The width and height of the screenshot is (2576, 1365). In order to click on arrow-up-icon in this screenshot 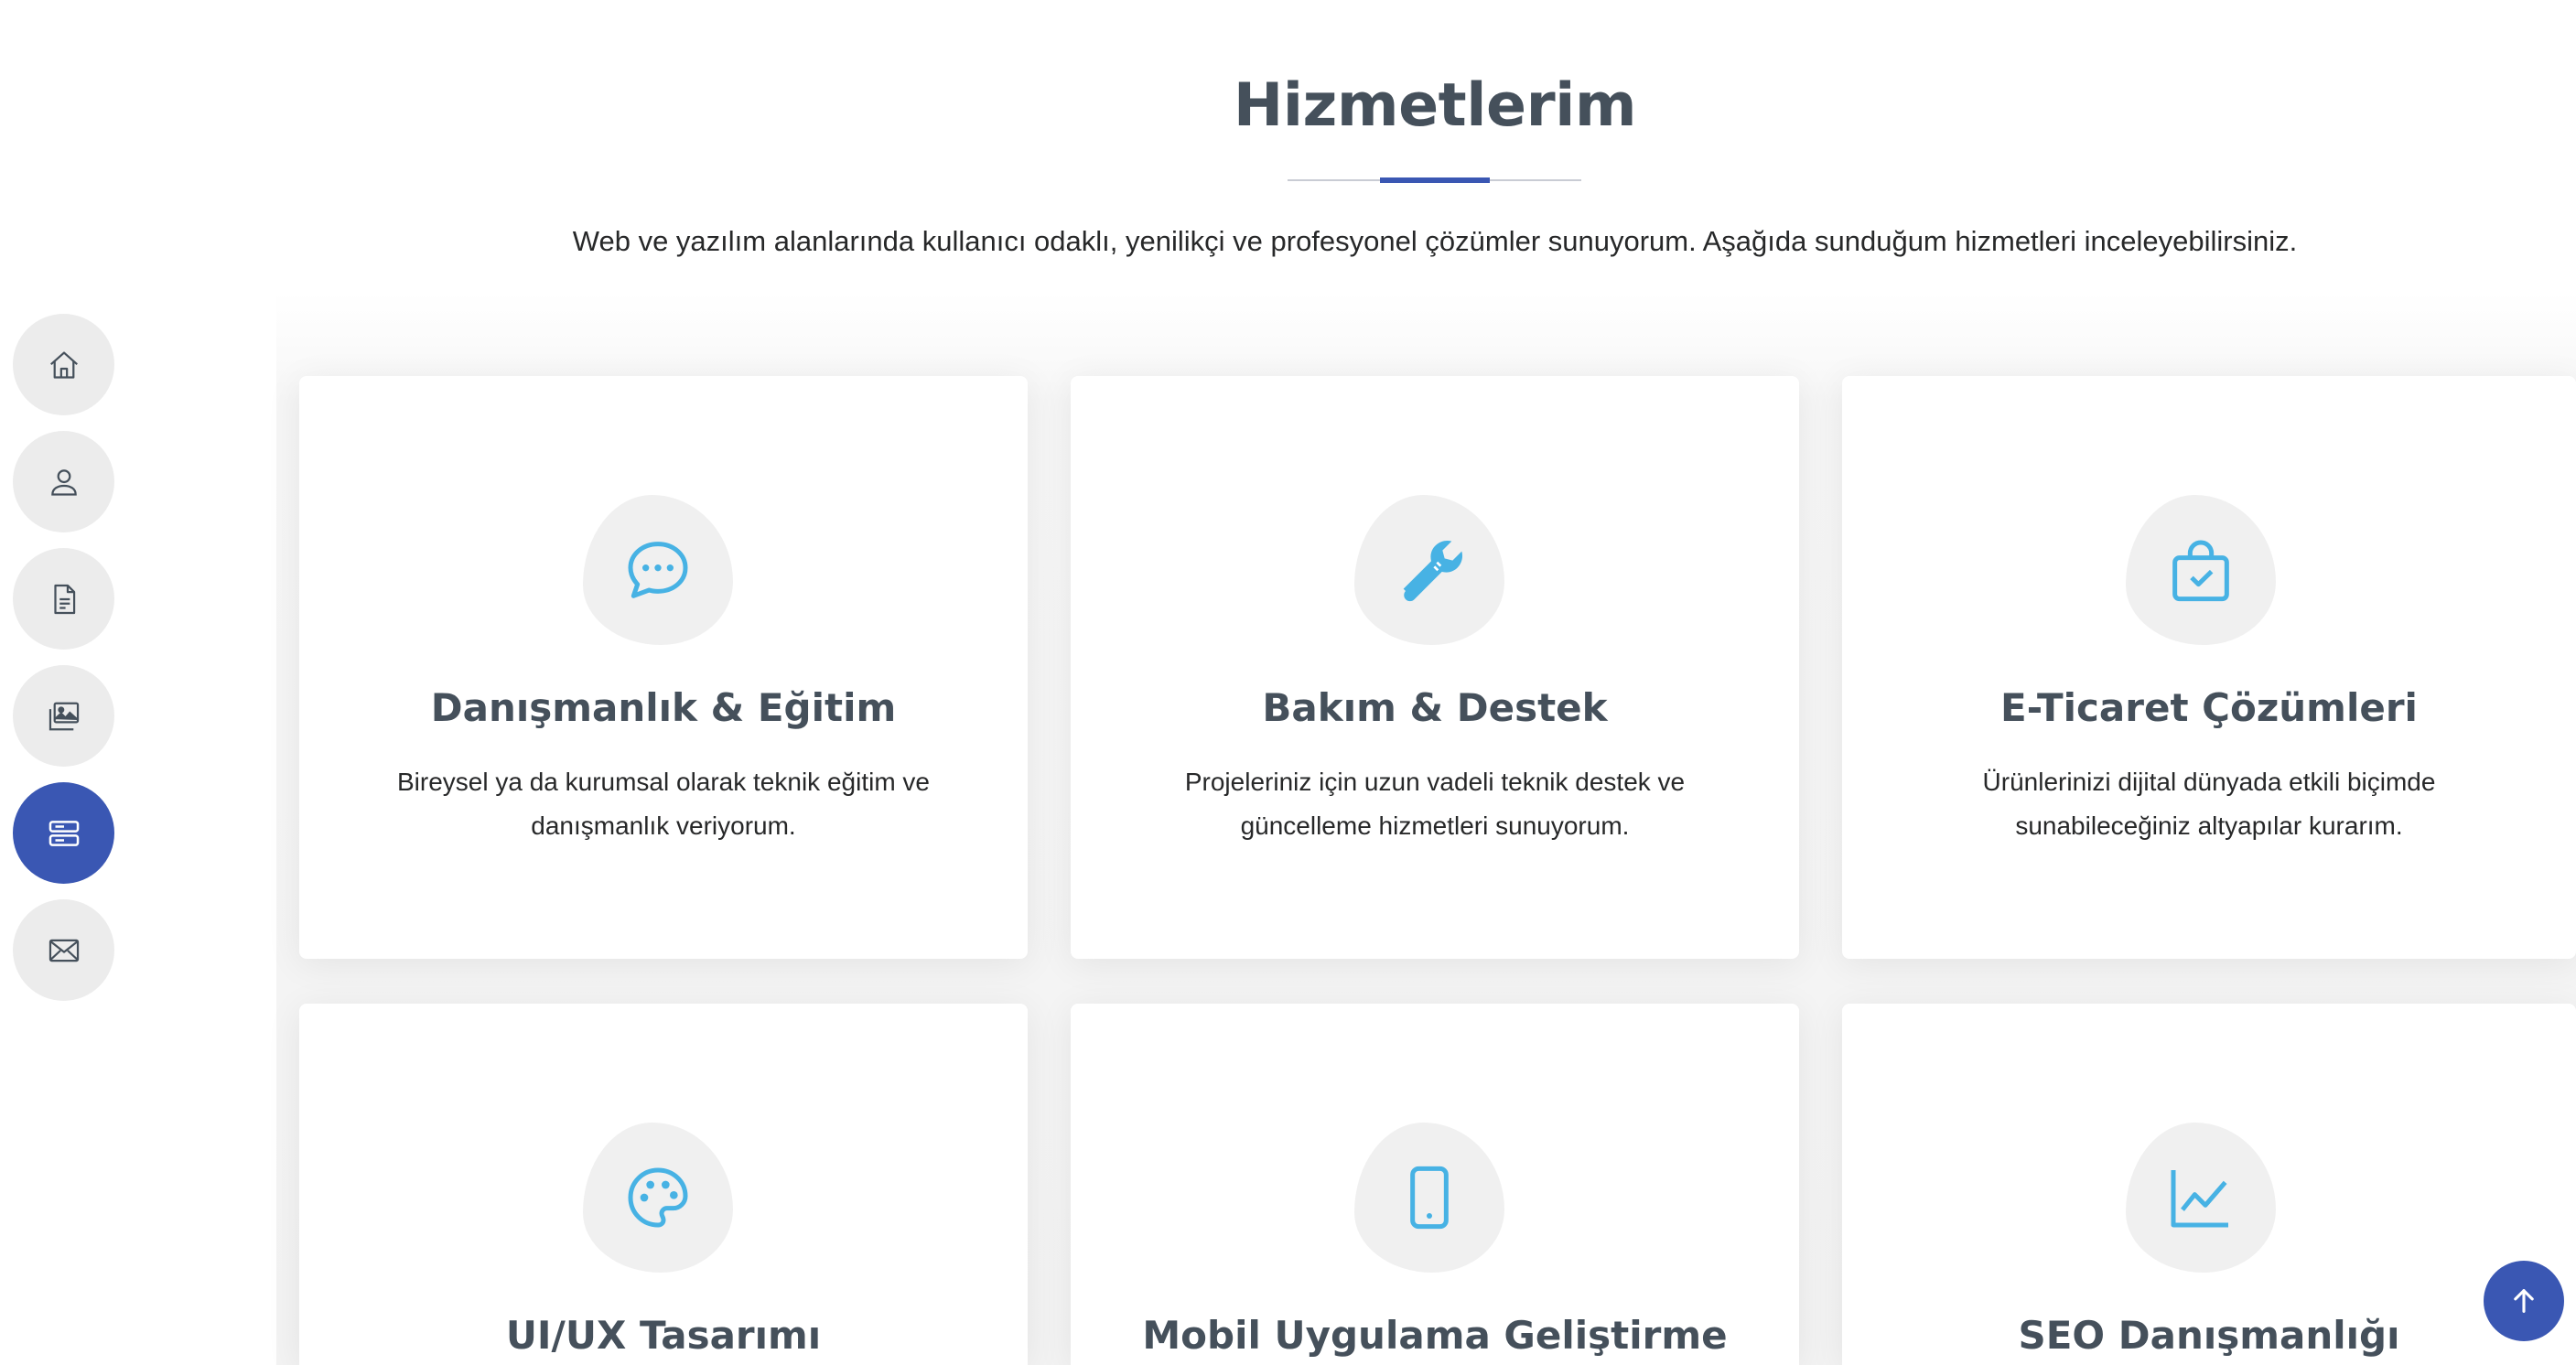, I will do `click(2524, 1301)`.